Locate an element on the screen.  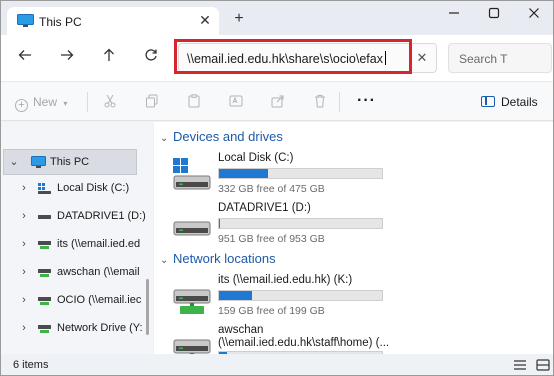
section-devices-and-drives: ⌄ Devices and drives is located at coordinates (221, 136).